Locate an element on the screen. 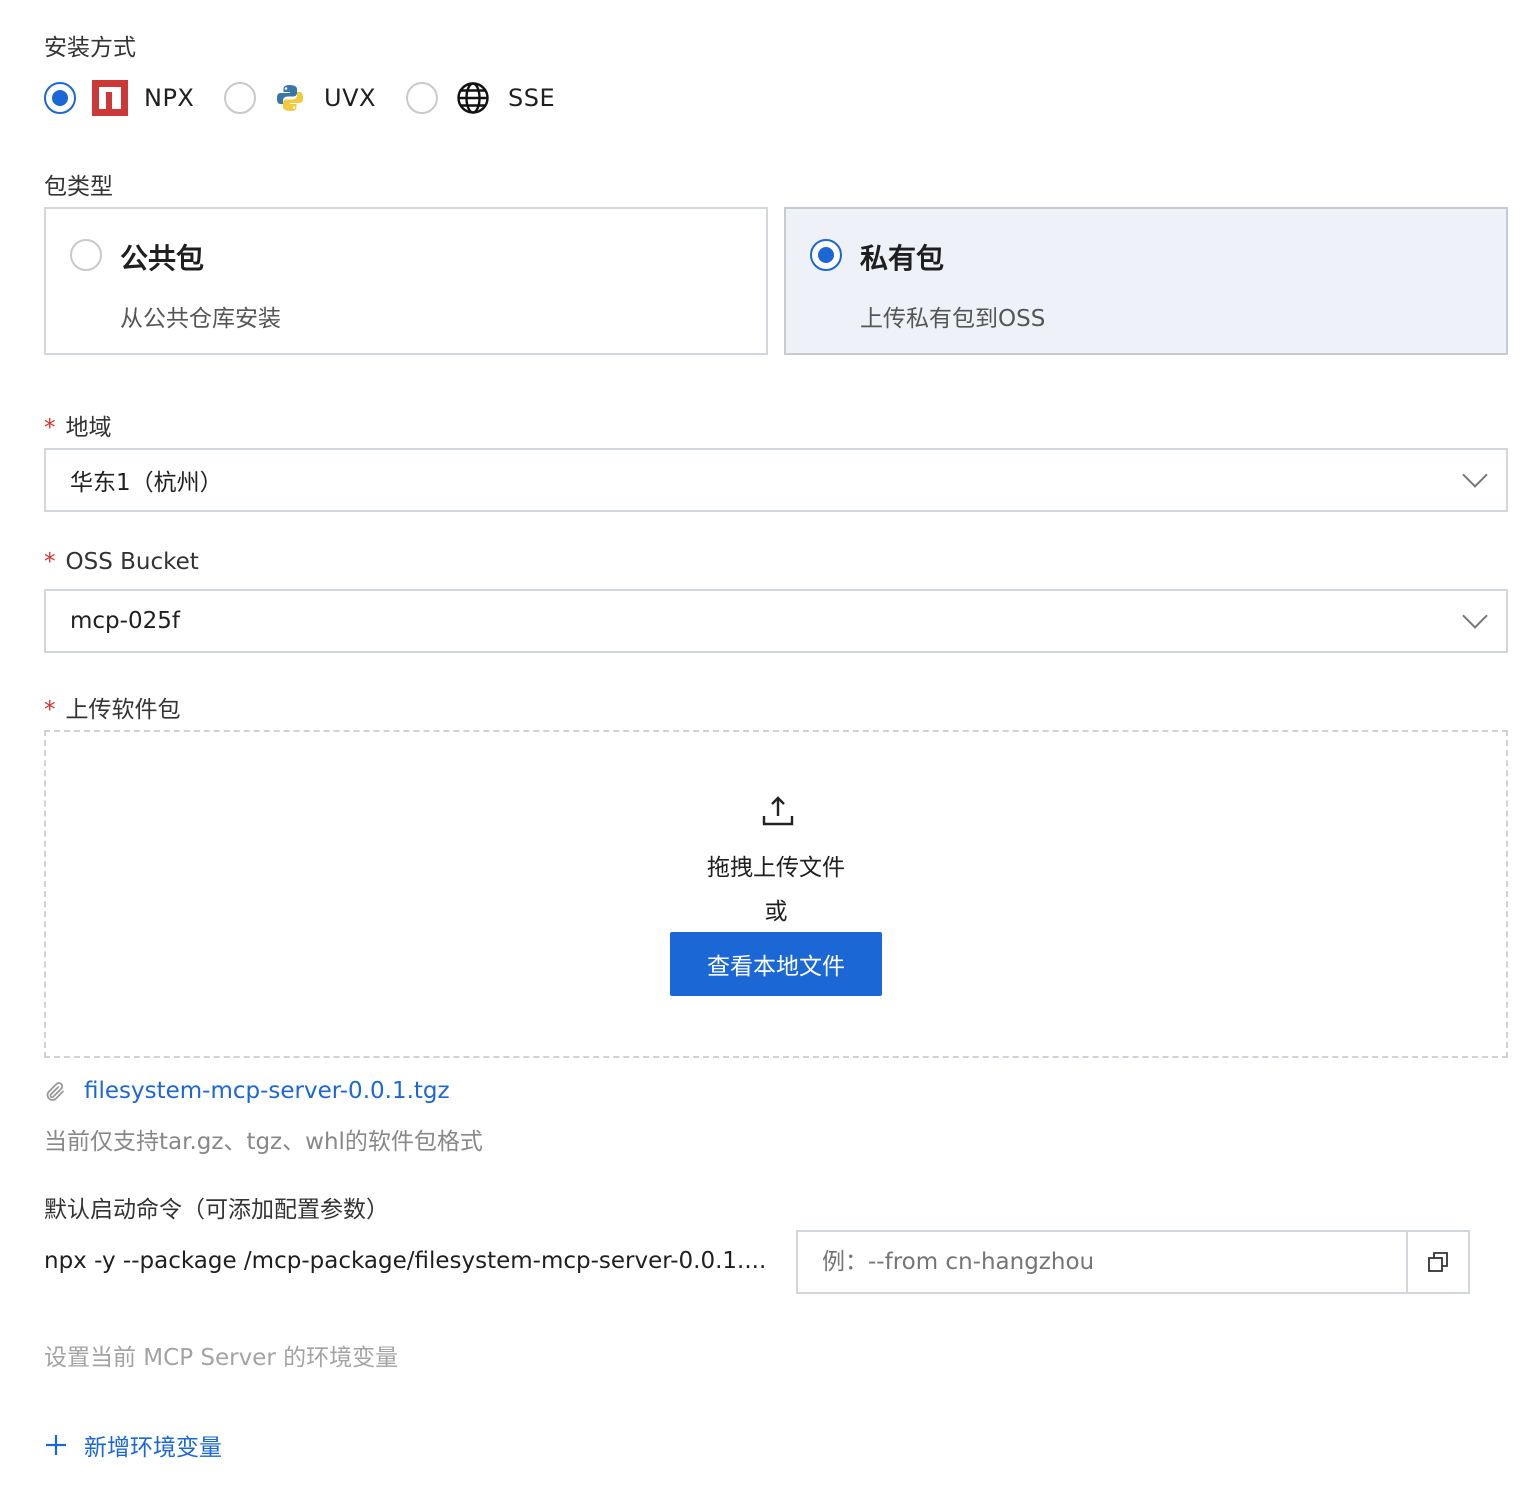  copy-button is located at coordinates (1437, 1262).